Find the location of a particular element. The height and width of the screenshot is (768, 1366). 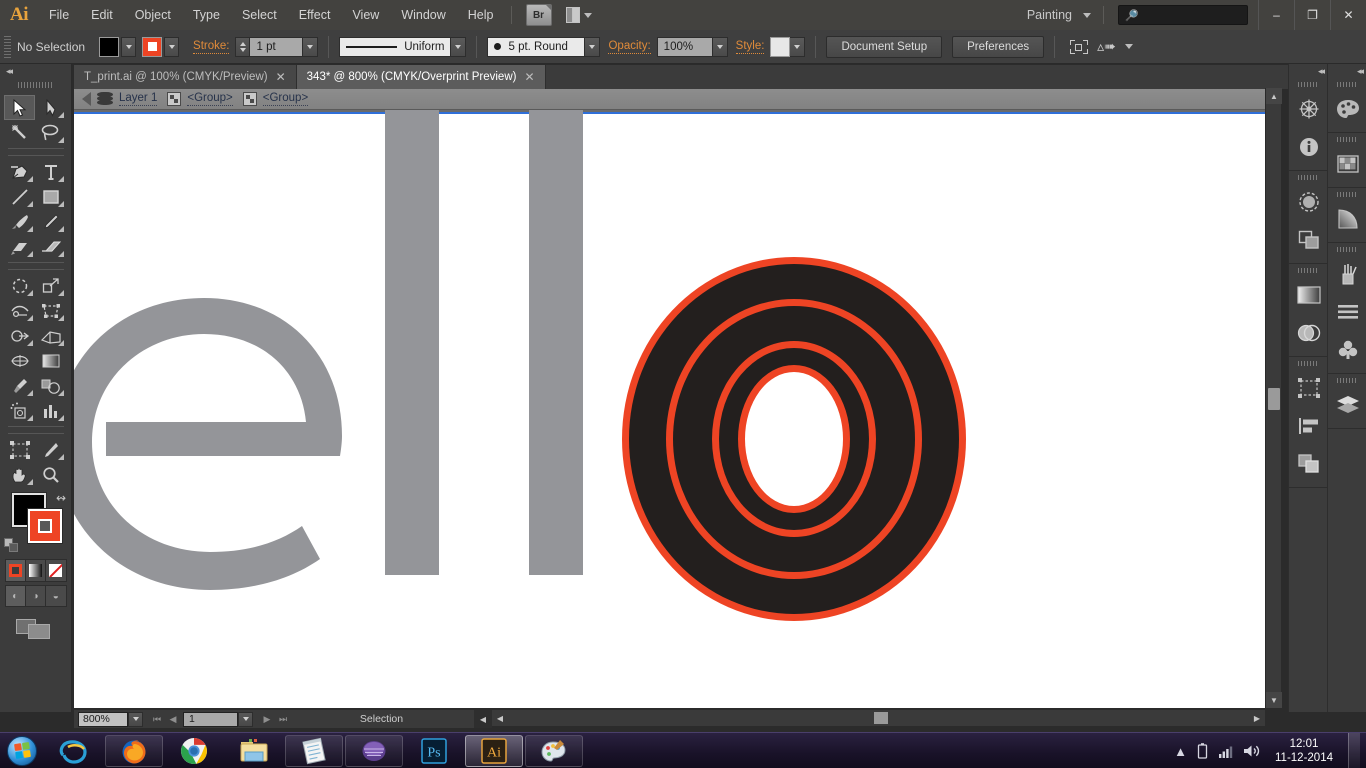

horizontal-scrollbar: ◀ ▶ is located at coordinates (878, 718).